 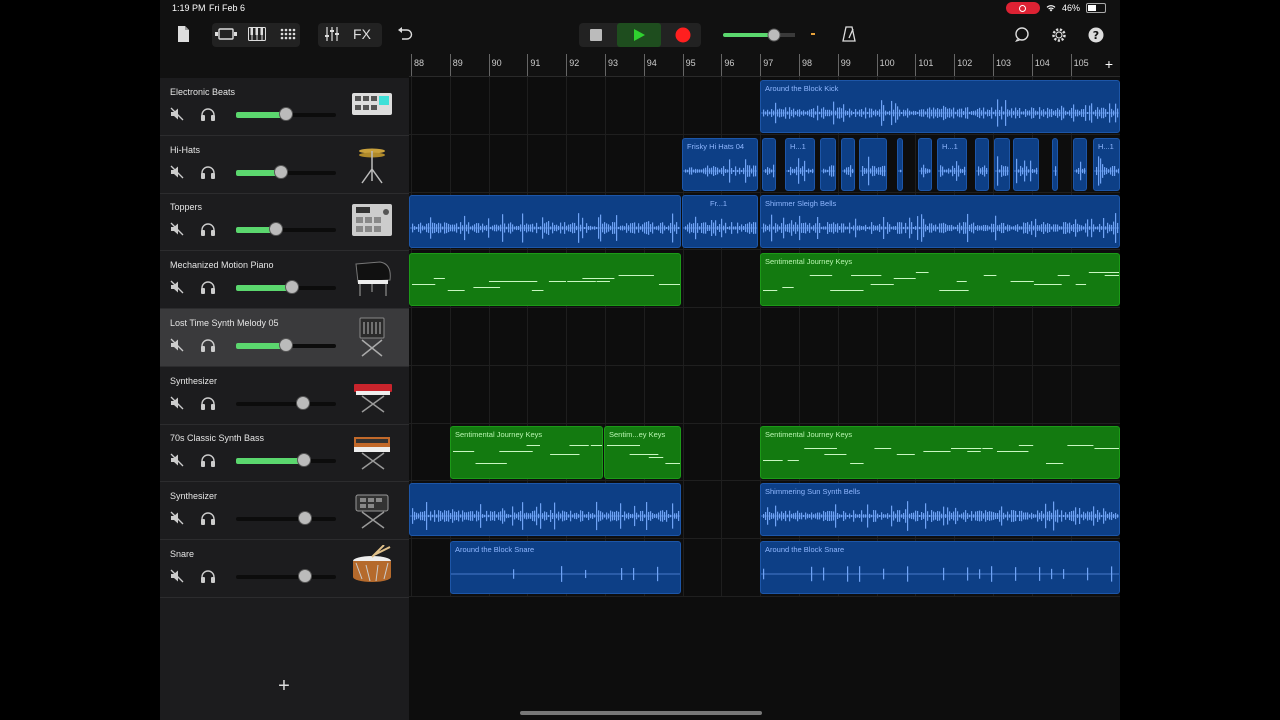 What do you see at coordinates (940, 509) in the screenshot?
I see `region: Shimmering Sun Synth Bells` at bounding box center [940, 509].